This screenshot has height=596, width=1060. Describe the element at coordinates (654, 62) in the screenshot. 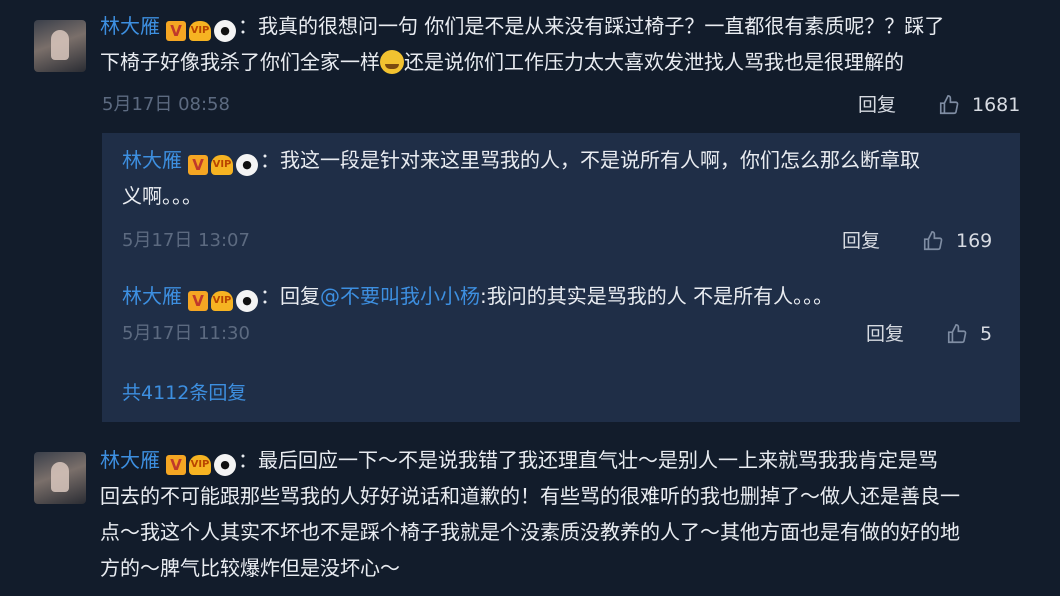

I see `comment-text: 还是说你们工作压力太大喜欢发泄找人骂我也是很理解的` at that location.